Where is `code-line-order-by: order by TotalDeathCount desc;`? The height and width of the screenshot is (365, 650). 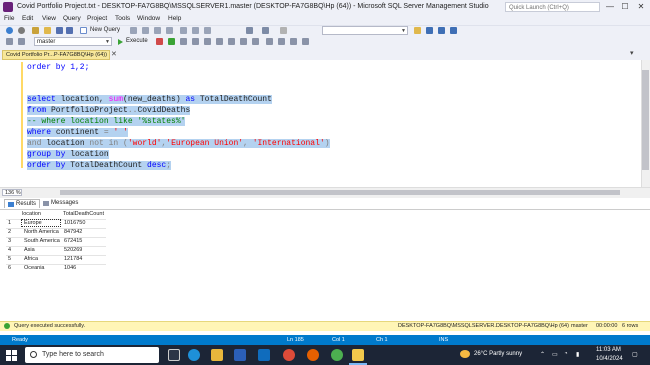 code-line-order-by: order by TotalDeathCount desc; is located at coordinates (99, 165).